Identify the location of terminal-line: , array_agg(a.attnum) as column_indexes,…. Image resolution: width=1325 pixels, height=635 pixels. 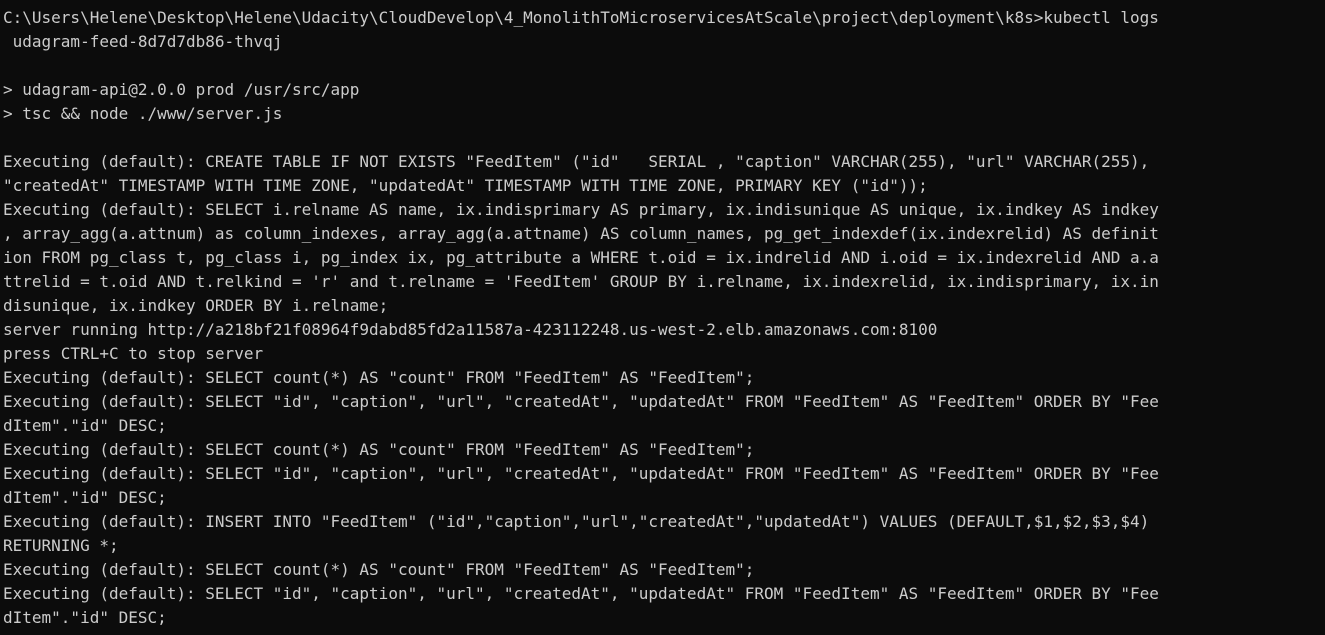
(581, 233).